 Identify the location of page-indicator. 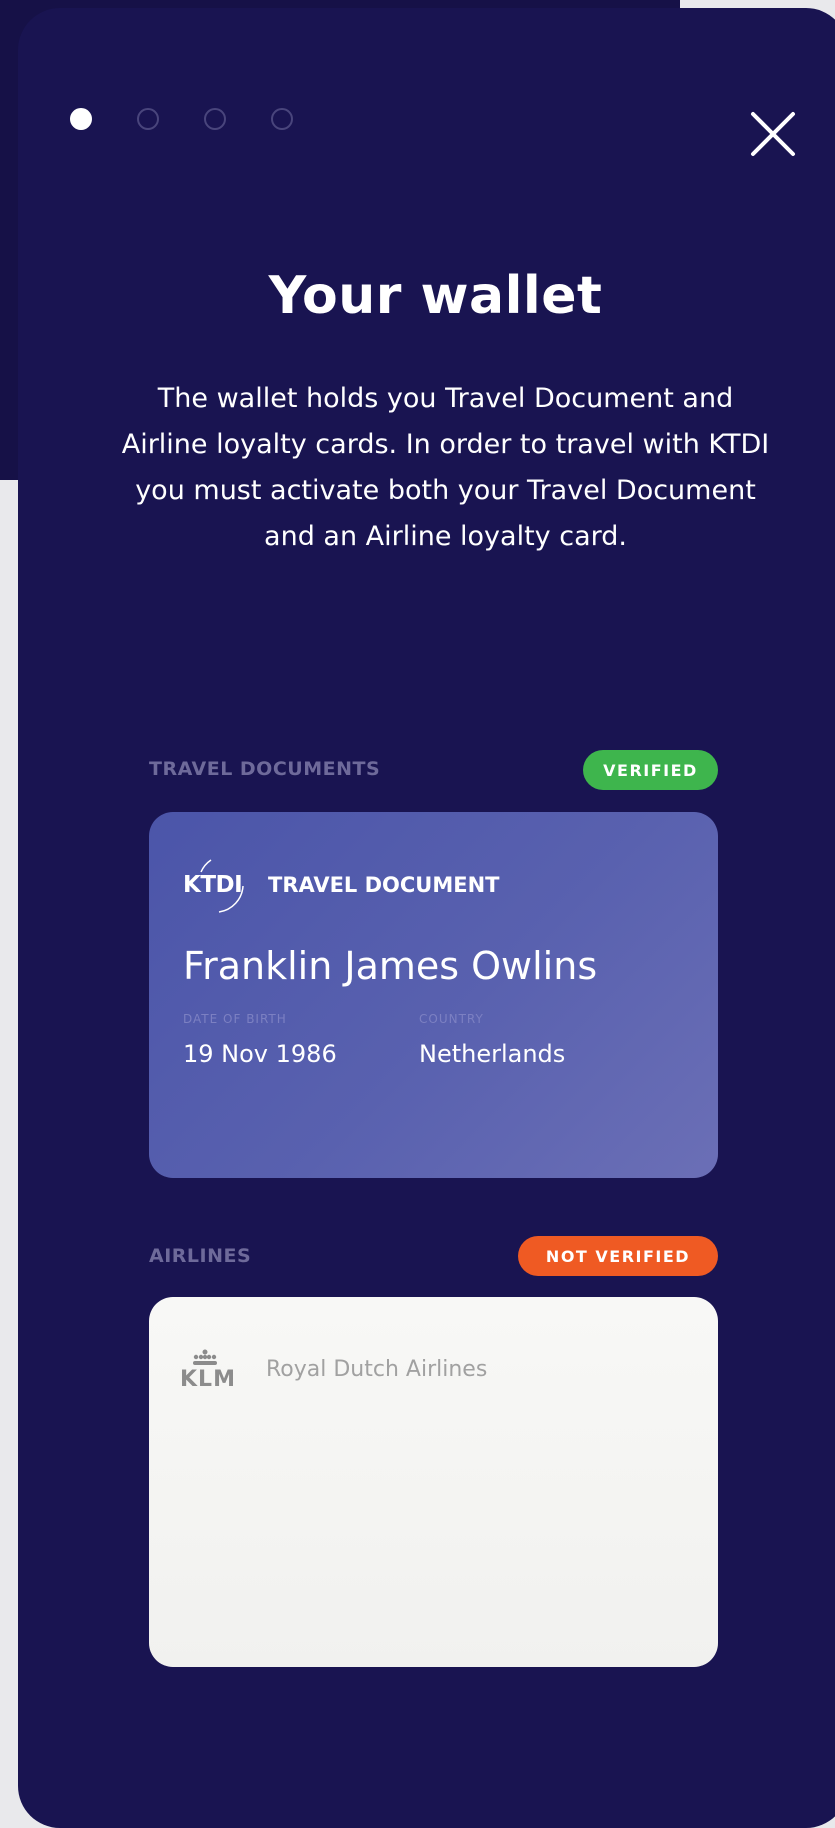
(181, 119).